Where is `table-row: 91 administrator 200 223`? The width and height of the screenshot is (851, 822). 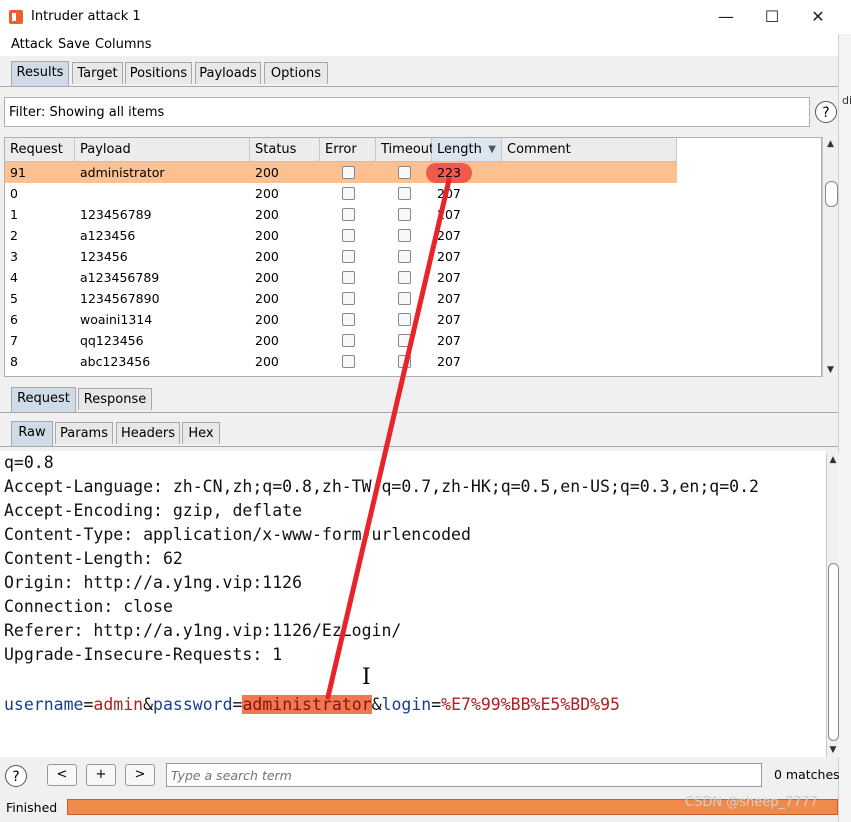 table-row: 91 administrator 200 223 is located at coordinates (341, 172).